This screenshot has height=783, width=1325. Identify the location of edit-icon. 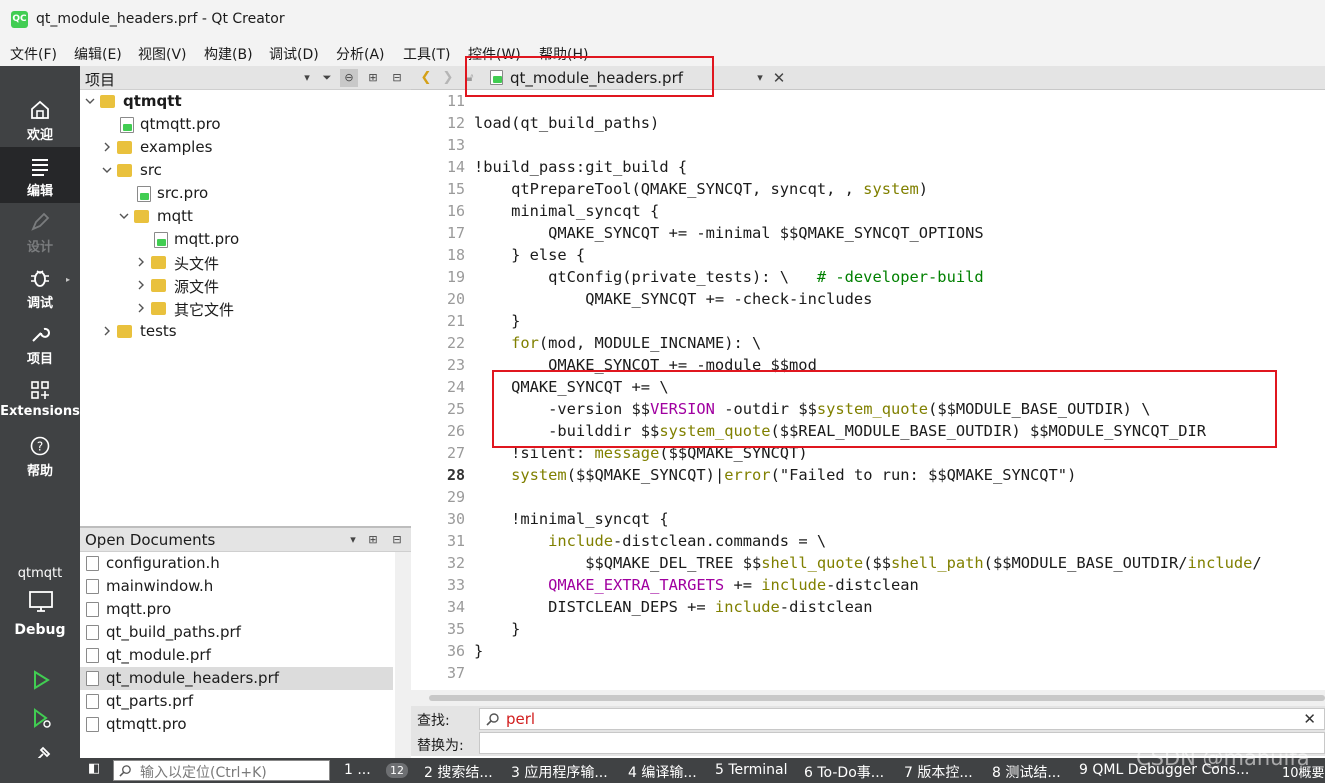
(40, 167).